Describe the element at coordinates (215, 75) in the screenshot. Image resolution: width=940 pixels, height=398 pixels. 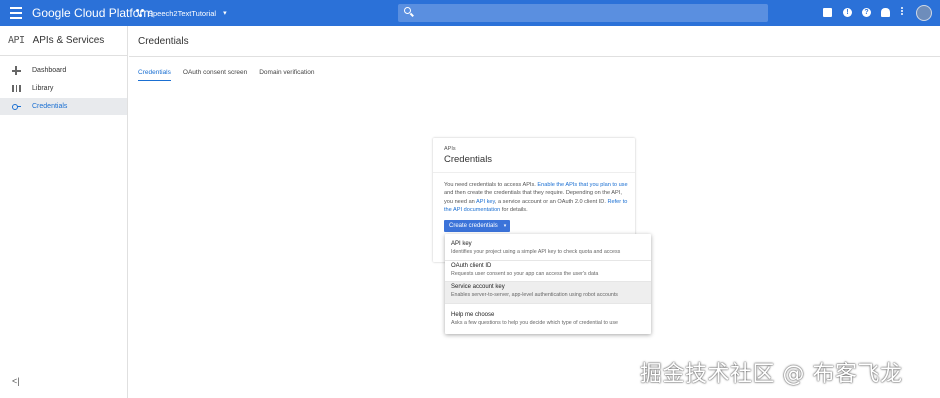
I see `tab-oauth-consent-screen: OAuth consent screen` at that location.